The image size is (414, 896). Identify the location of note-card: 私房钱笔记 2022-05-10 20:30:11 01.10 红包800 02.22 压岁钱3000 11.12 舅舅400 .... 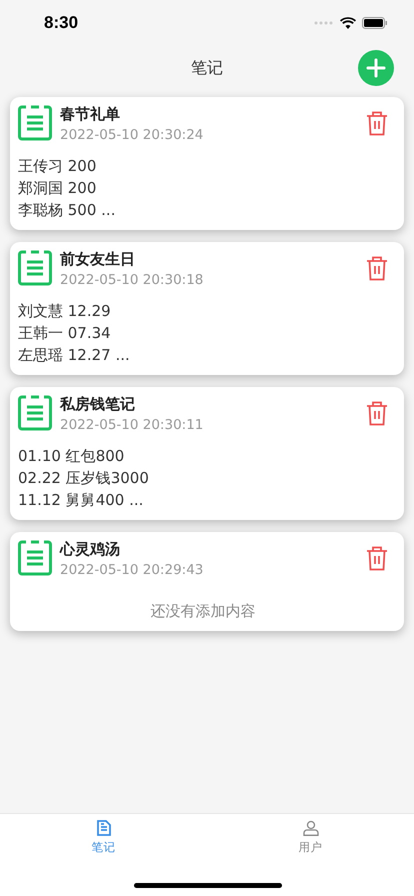
(207, 453).